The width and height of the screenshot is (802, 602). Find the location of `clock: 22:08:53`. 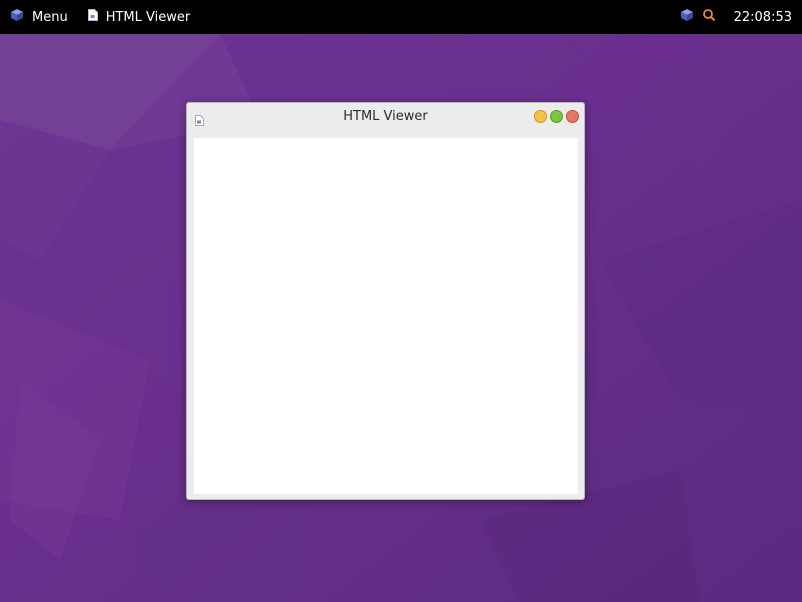

clock: 22:08:53 is located at coordinates (763, 17).